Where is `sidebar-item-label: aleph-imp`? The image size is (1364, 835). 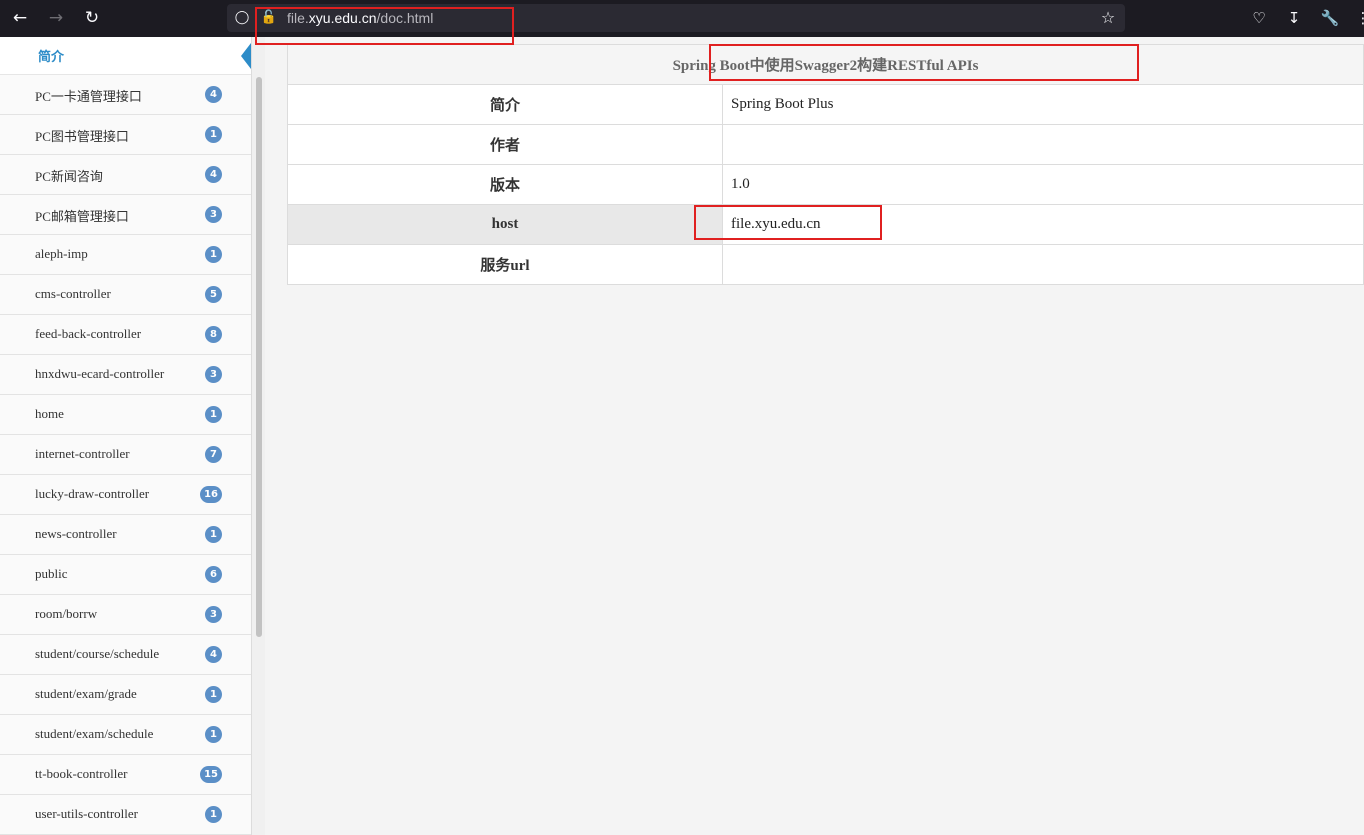 sidebar-item-label: aleph-imp is located at coordinates (61, 253).